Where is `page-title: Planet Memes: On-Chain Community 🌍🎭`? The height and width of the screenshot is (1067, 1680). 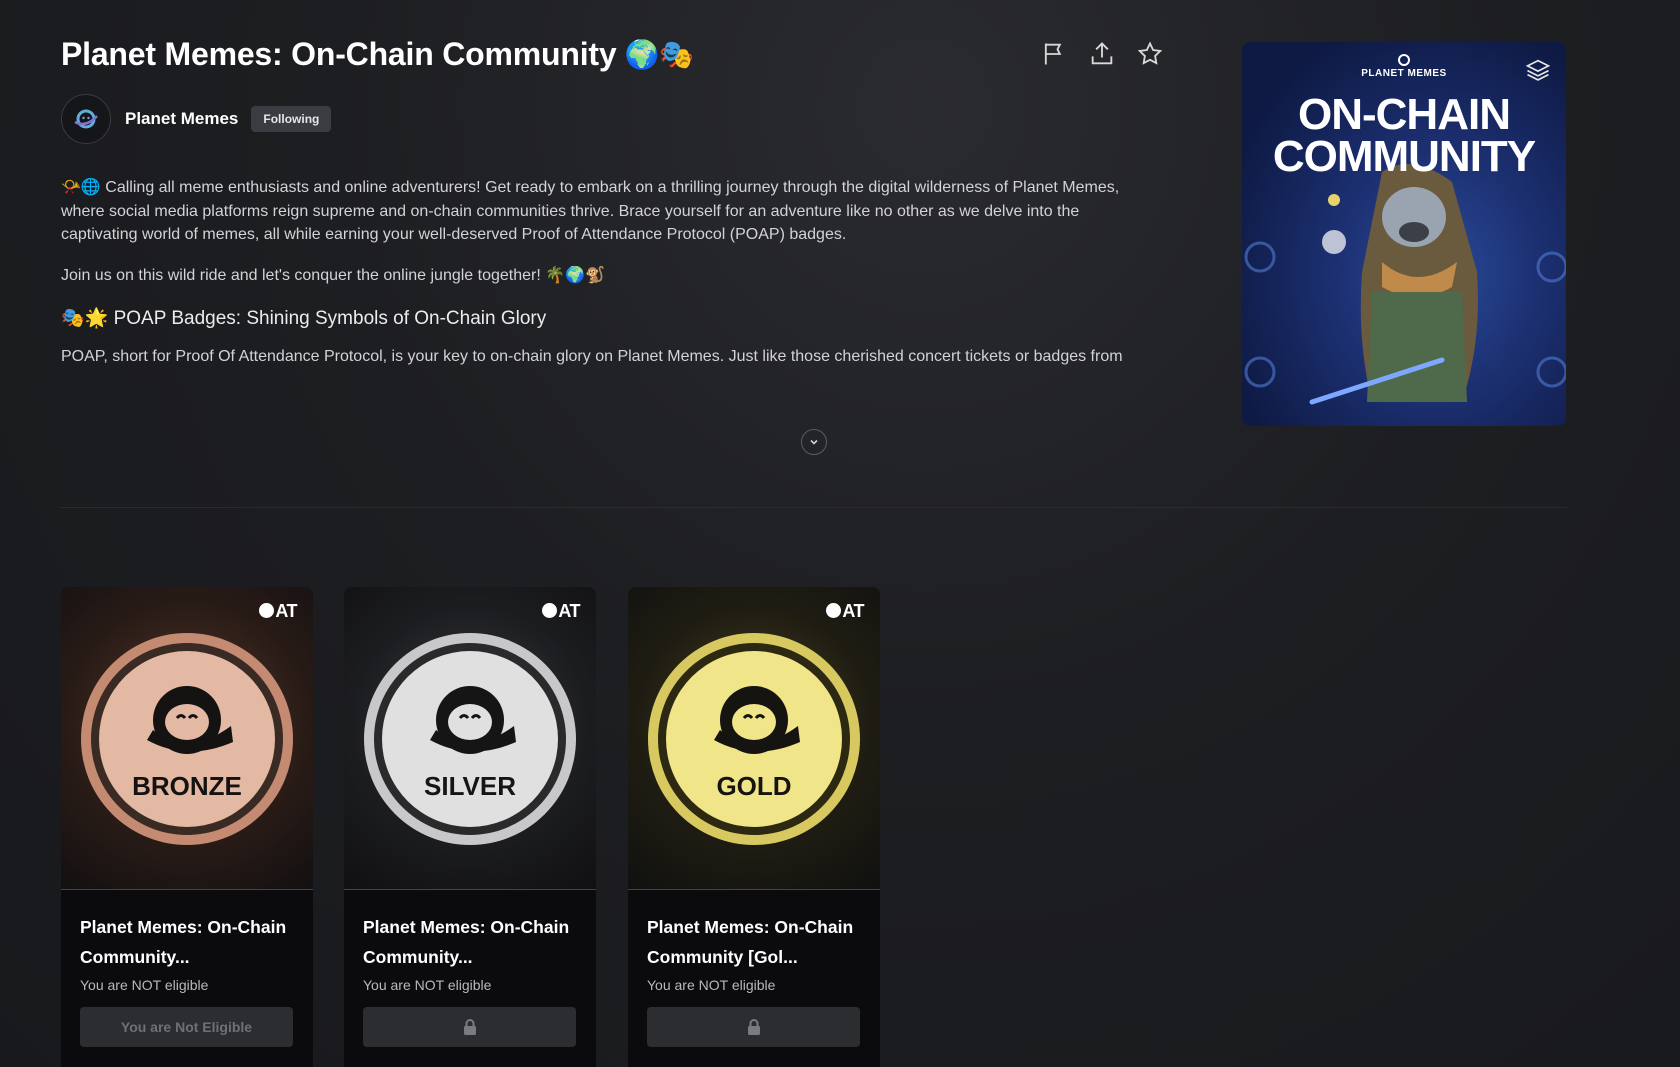
page-title: Planet Memes: On-Chain Community 🌍🎭 is located at coordinates (377, 54).